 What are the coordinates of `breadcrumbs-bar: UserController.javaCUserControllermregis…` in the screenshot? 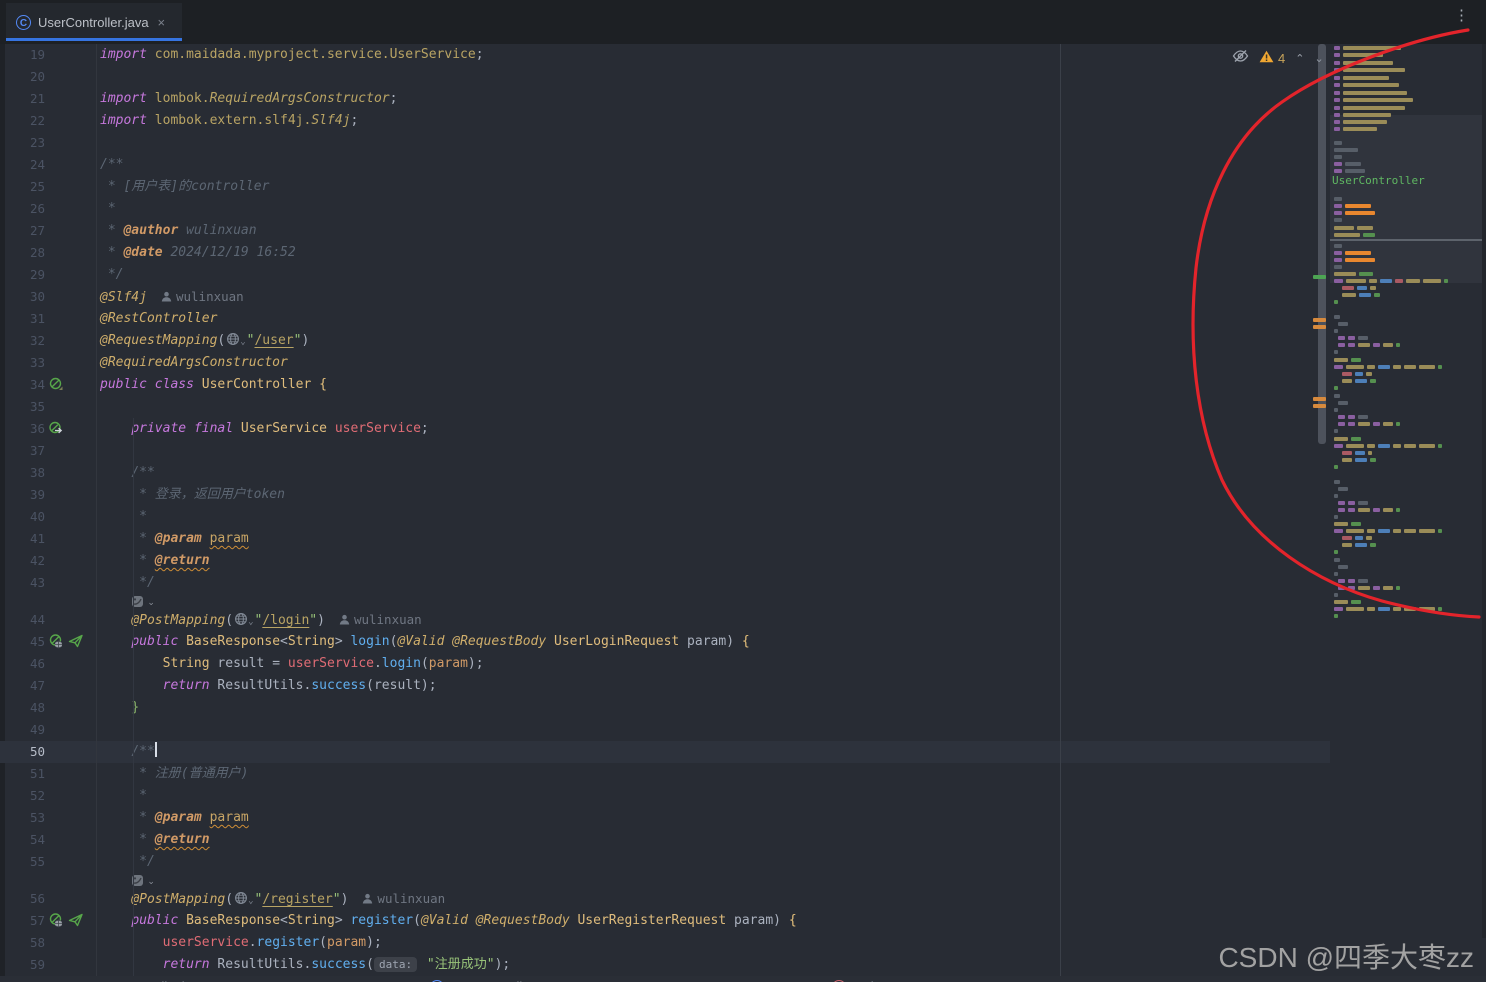 It's located at (743, 979).